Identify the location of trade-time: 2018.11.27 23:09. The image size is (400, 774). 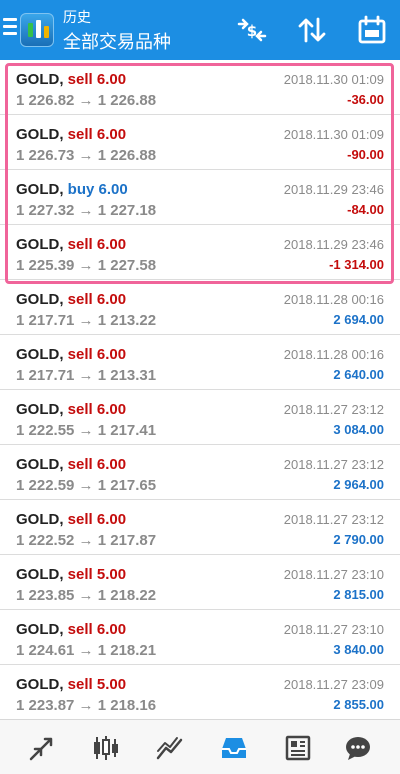
(333, 684).